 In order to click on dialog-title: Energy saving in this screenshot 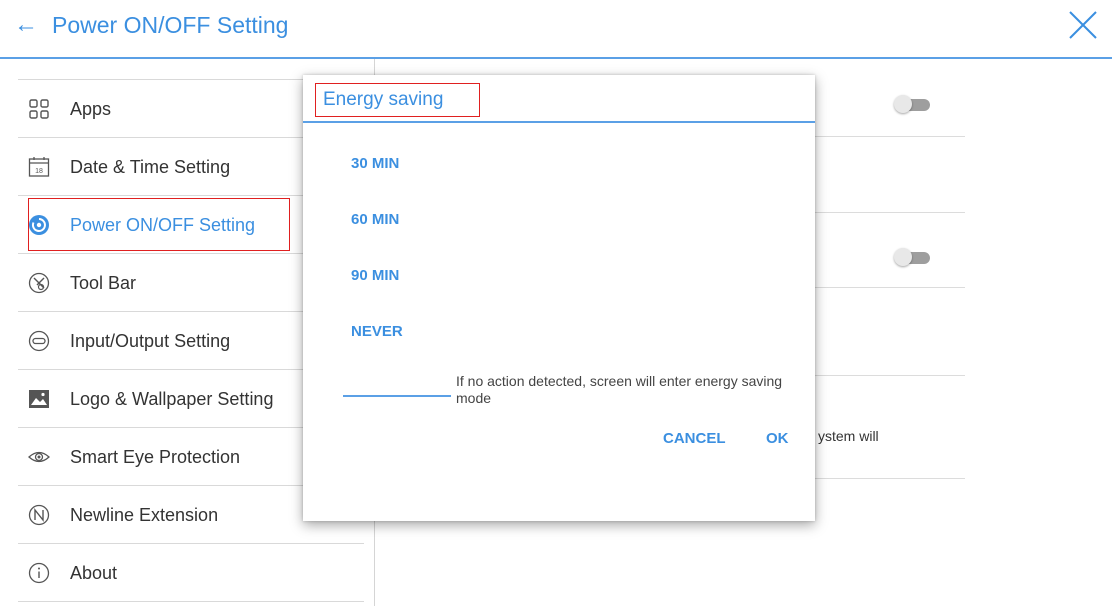, I will do `click(383, 99)`.